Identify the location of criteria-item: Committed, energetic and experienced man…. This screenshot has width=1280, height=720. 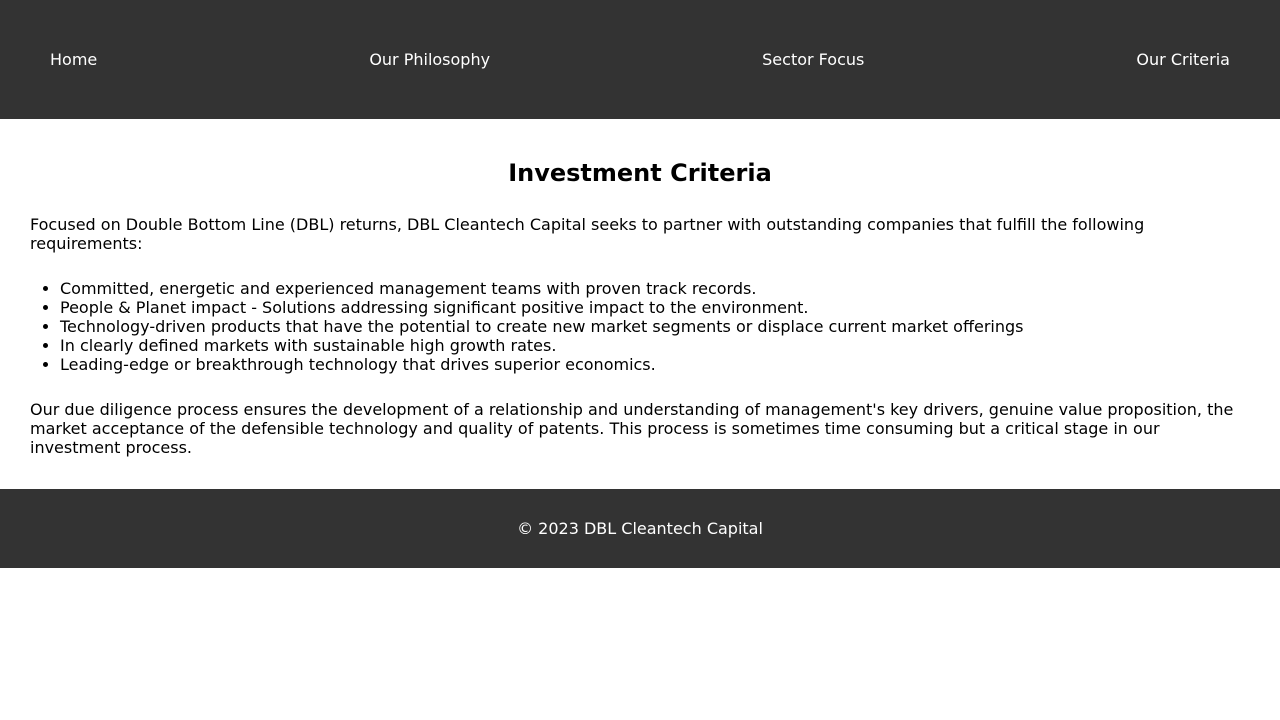
(655, 288).